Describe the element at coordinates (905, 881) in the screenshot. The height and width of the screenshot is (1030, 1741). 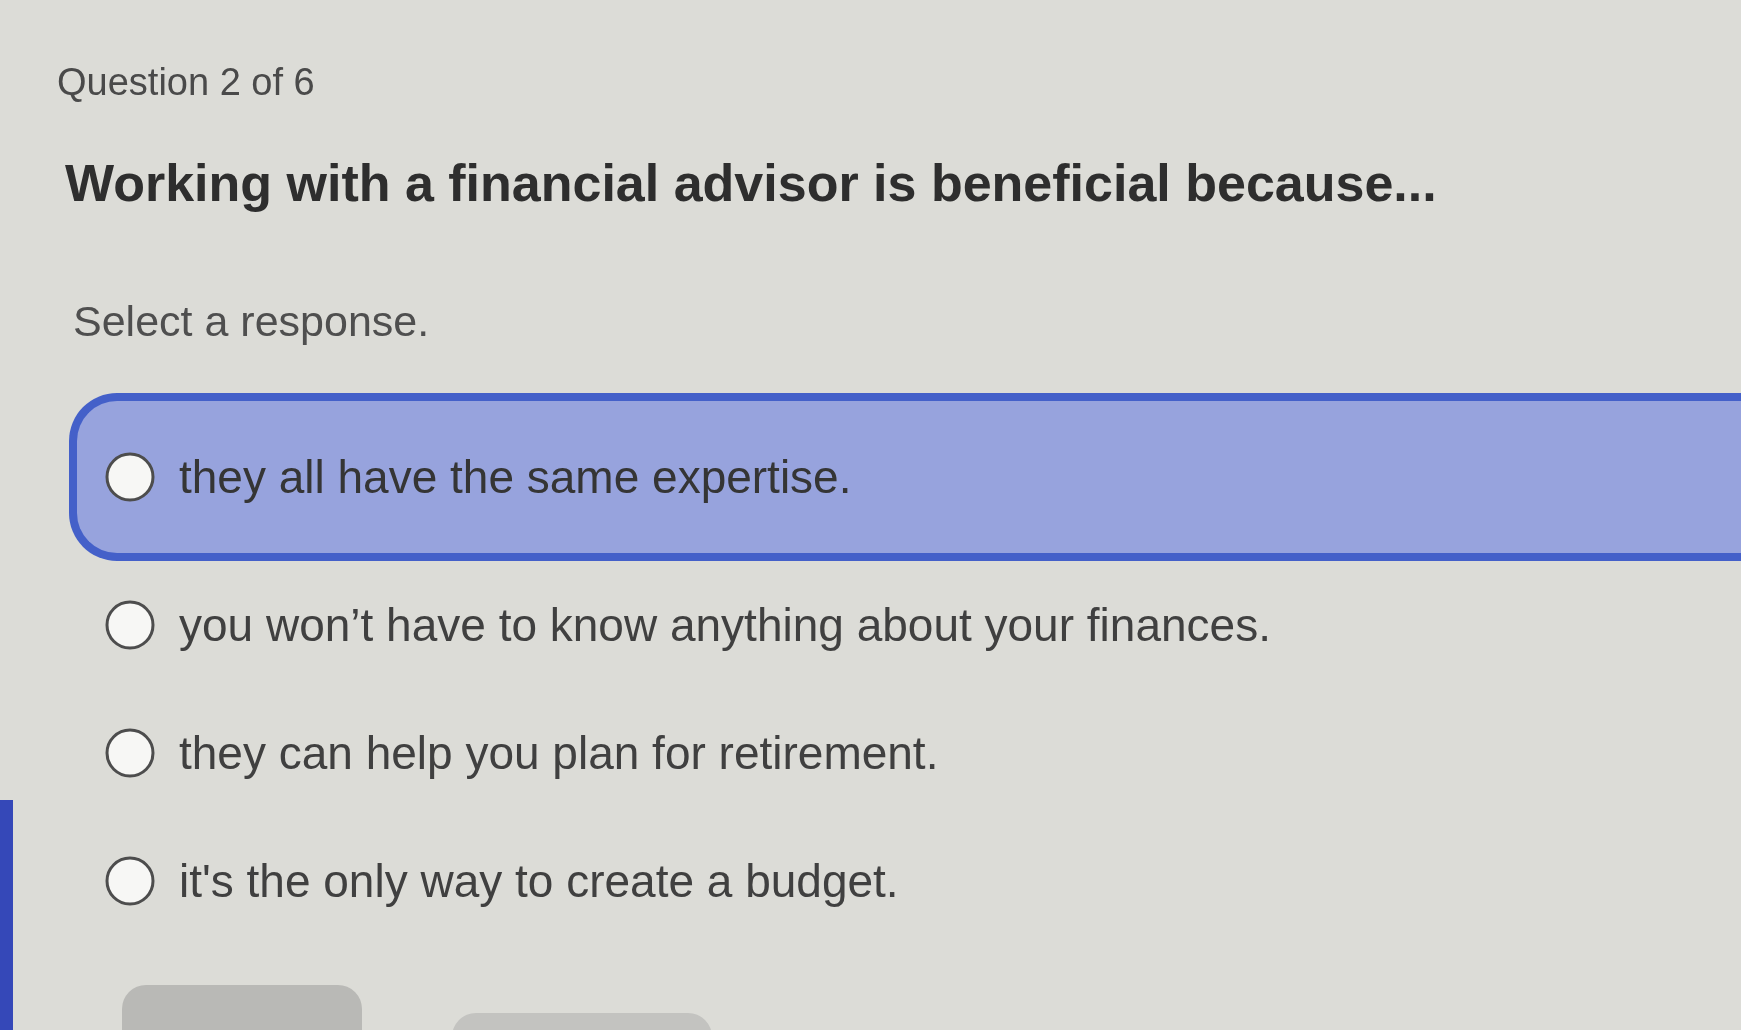
I see `answer-option: it's the only way to create a budget.` at that location.